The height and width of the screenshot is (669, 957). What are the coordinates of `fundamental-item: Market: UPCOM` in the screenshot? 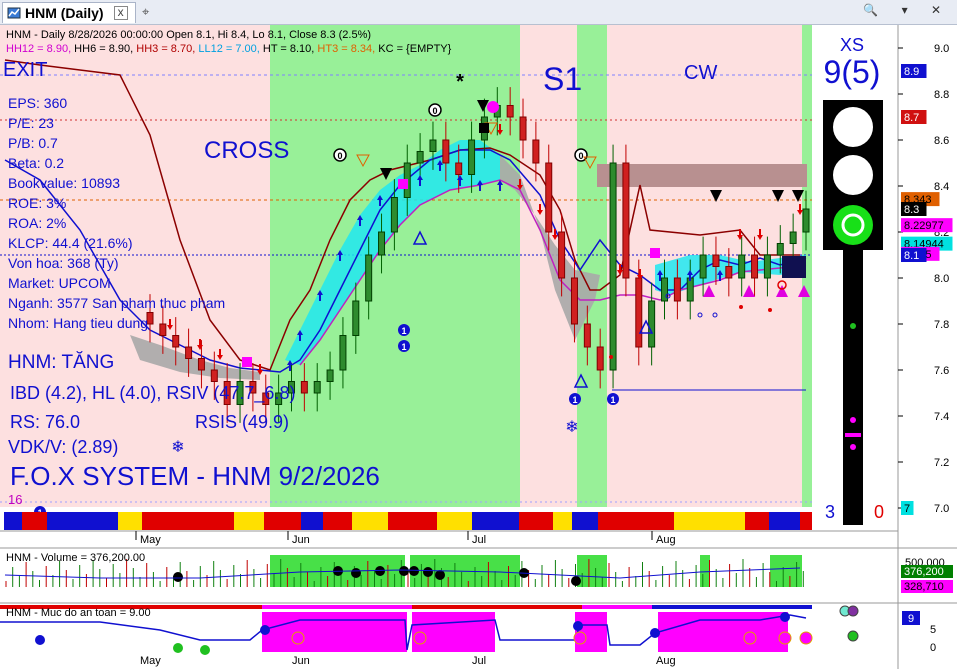 It's located at (59, 283).